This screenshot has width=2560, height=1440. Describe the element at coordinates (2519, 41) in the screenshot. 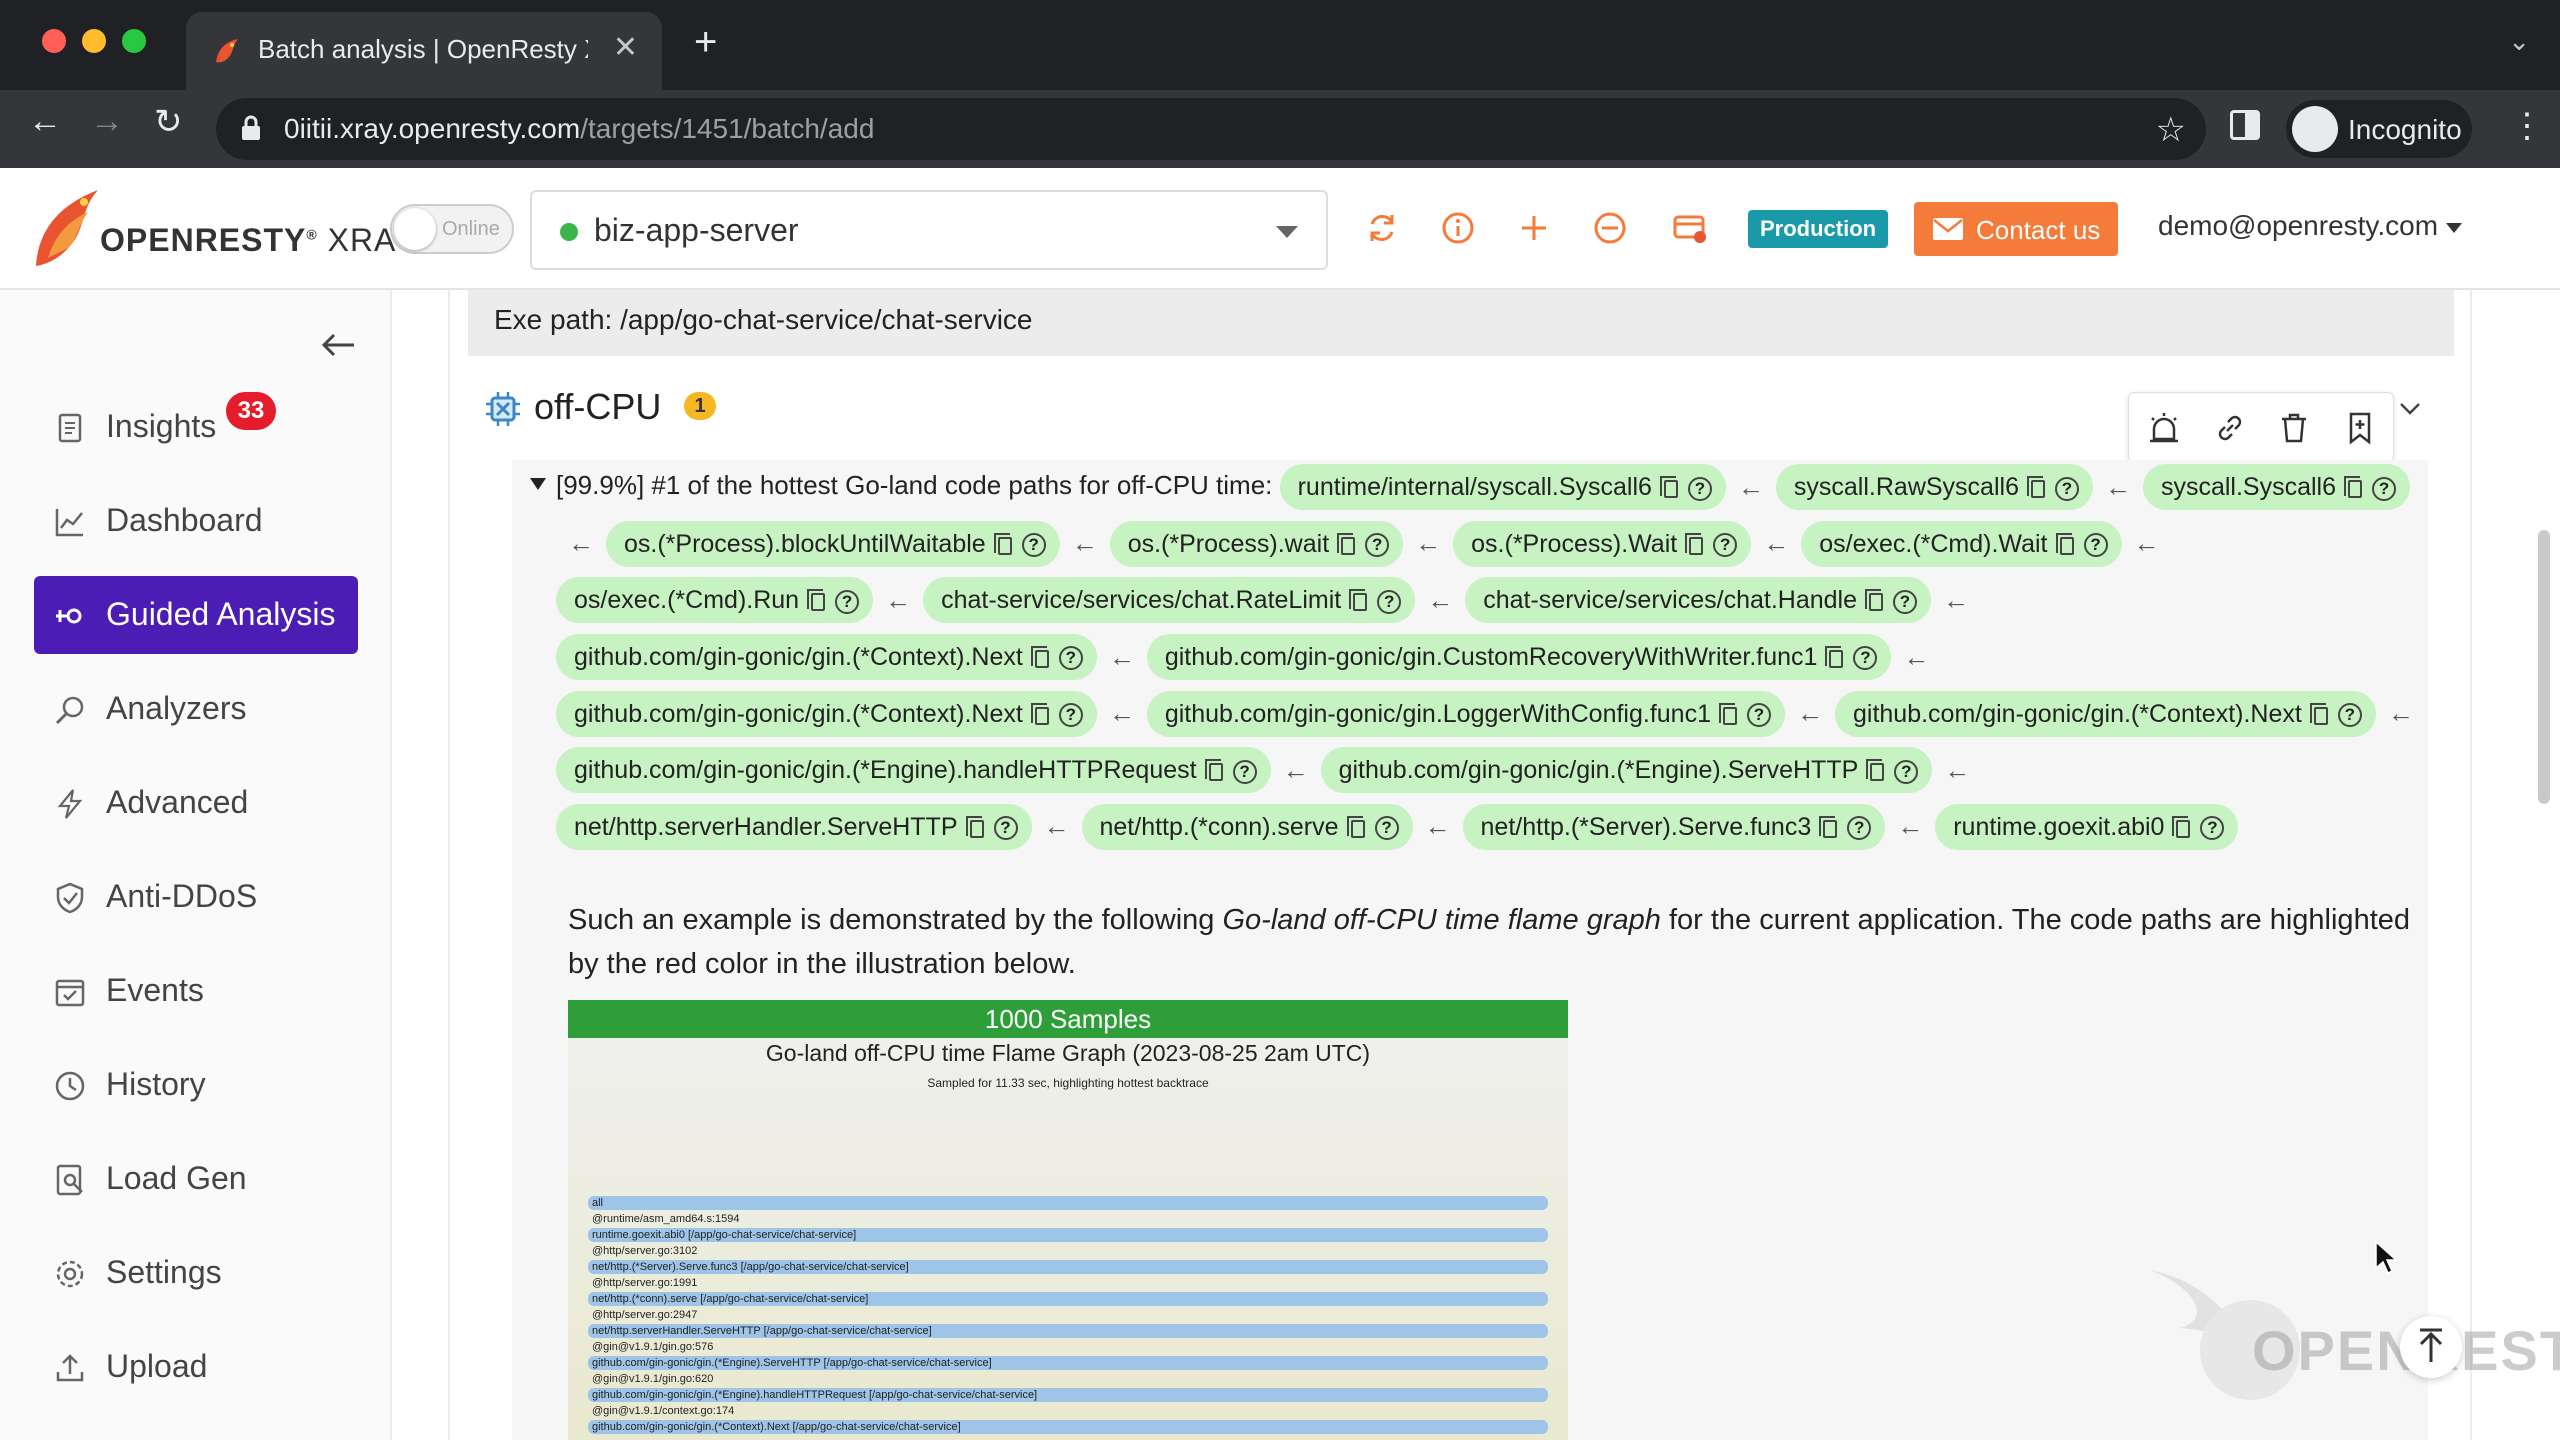

I see `tab-search-icon: ⌄` at that location.